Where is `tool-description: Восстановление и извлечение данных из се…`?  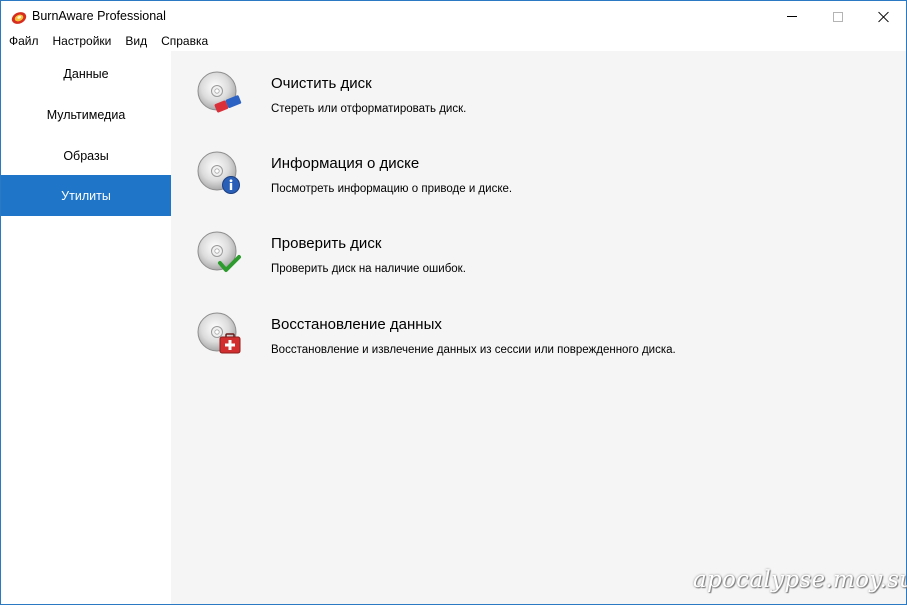
tool-description: Восстановление и извлечение данных из се… is located at coordinates (473, 350).